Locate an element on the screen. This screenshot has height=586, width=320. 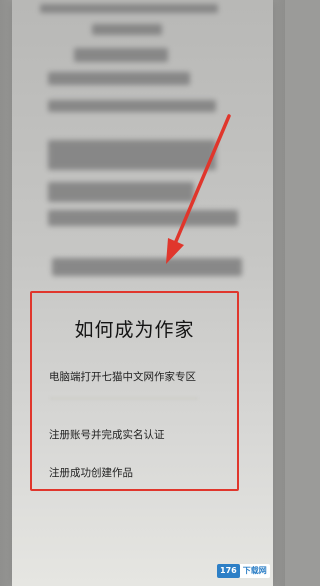
watermark-logo: 176 下载网 is located at coordinates (248, 570).